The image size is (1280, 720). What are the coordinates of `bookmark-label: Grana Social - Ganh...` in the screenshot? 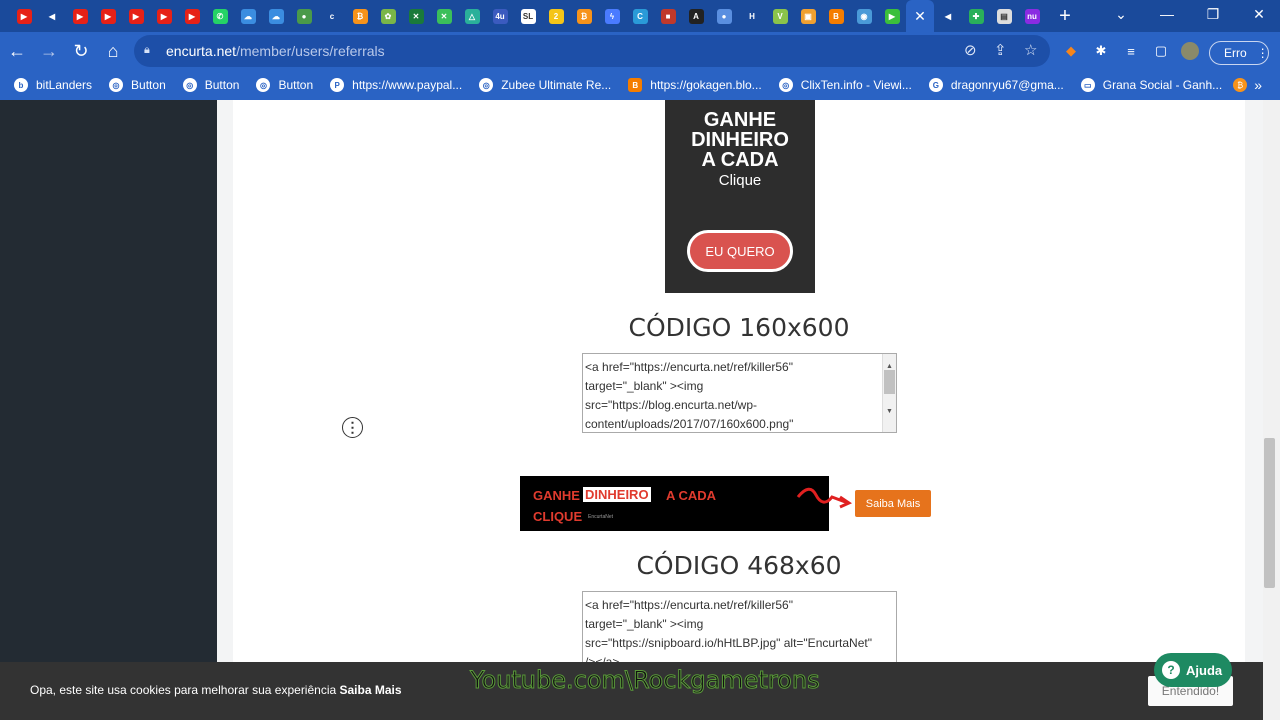 It's located at (1162, 85).